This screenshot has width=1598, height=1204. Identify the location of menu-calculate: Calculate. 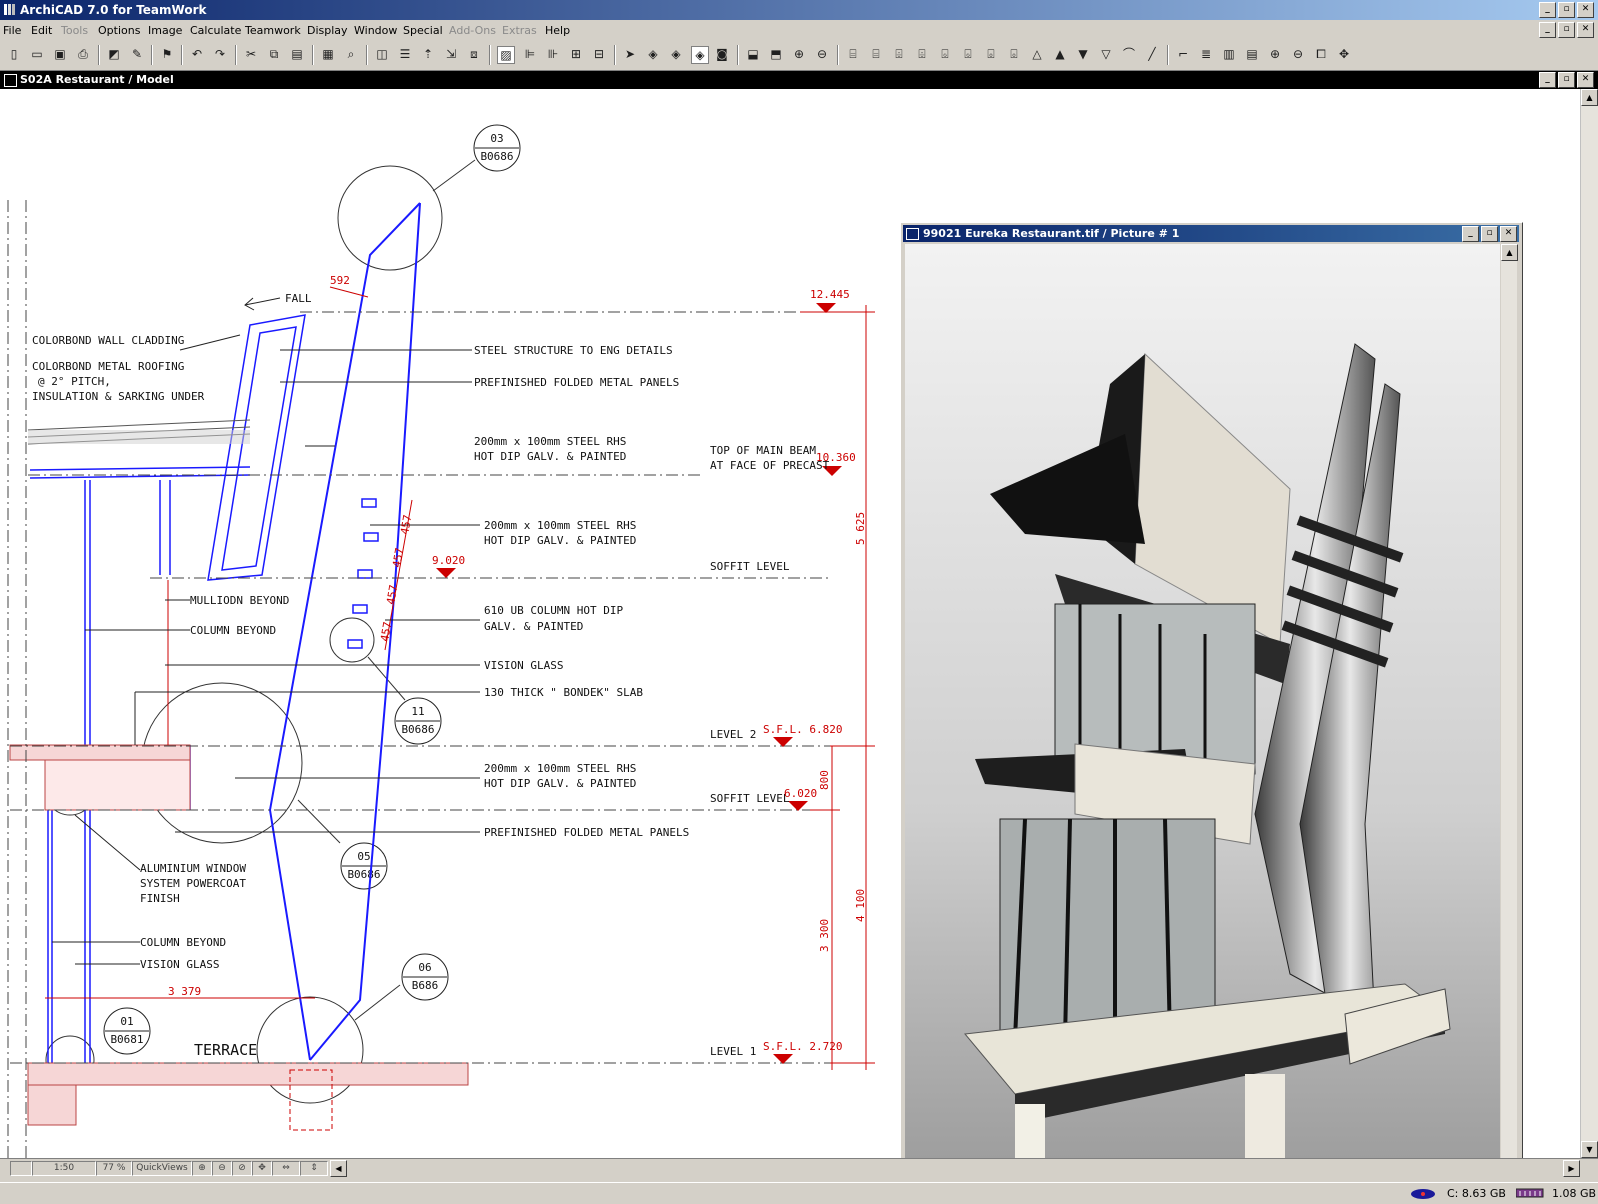
(215, 30).